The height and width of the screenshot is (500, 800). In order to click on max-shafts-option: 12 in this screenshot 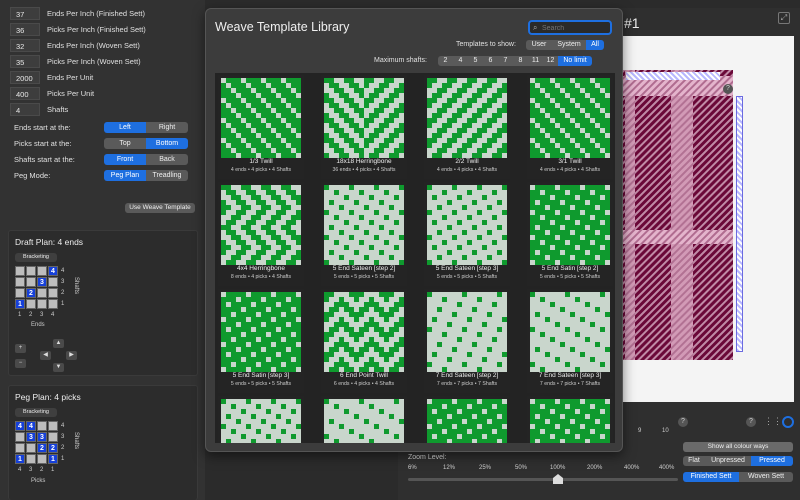, I will do `click(550, 61)`.